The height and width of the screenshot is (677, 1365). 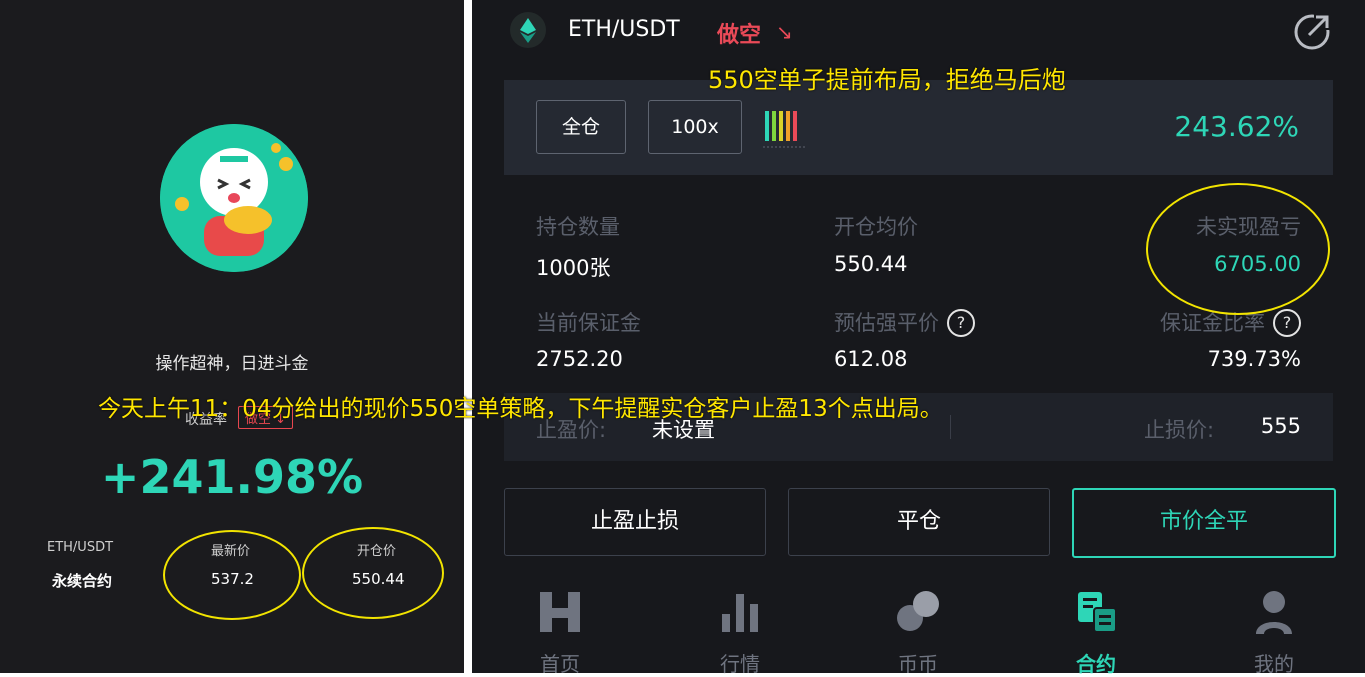 I want to click on margin-ratio-label-text: 保证金比率, so click(x=1212, y=323).